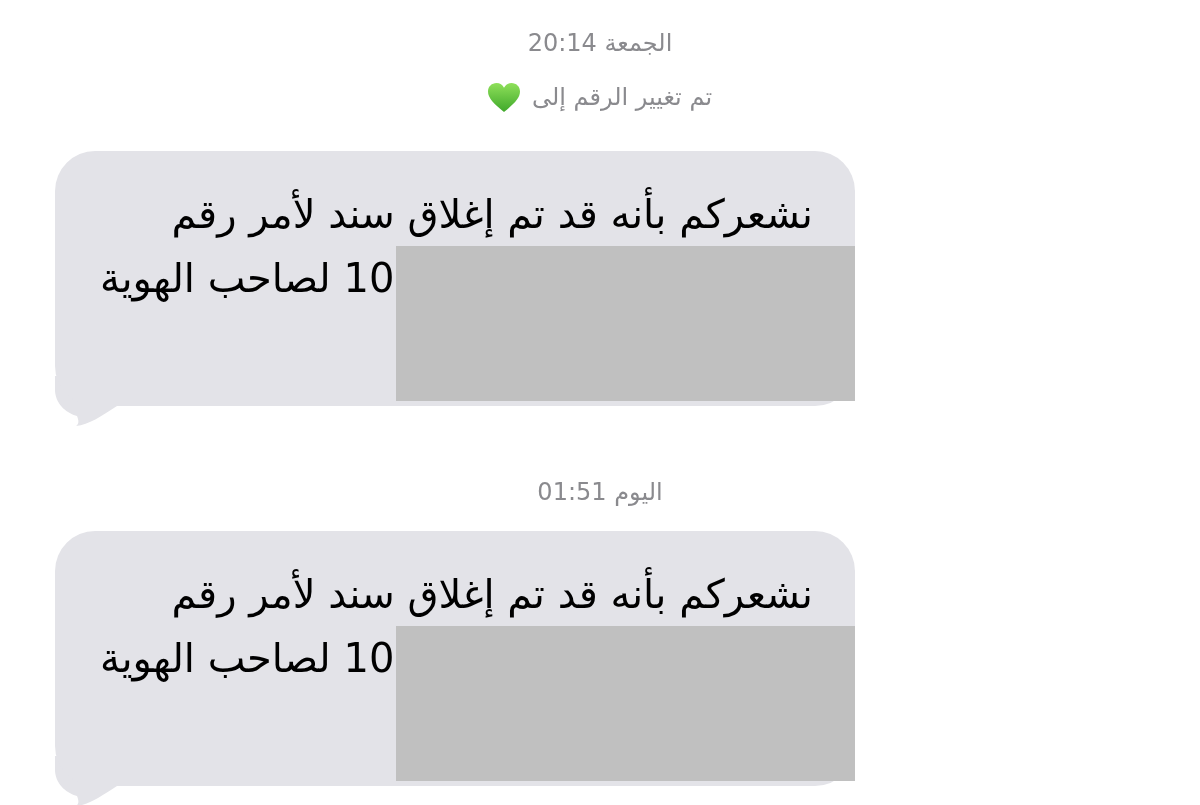 This screenshot has height=805, width=1200. What do you see at coordinates (600, 43) in the screenshot?
I see `timestamp: الجمعة 20:14` at bounding box center [600, 43].